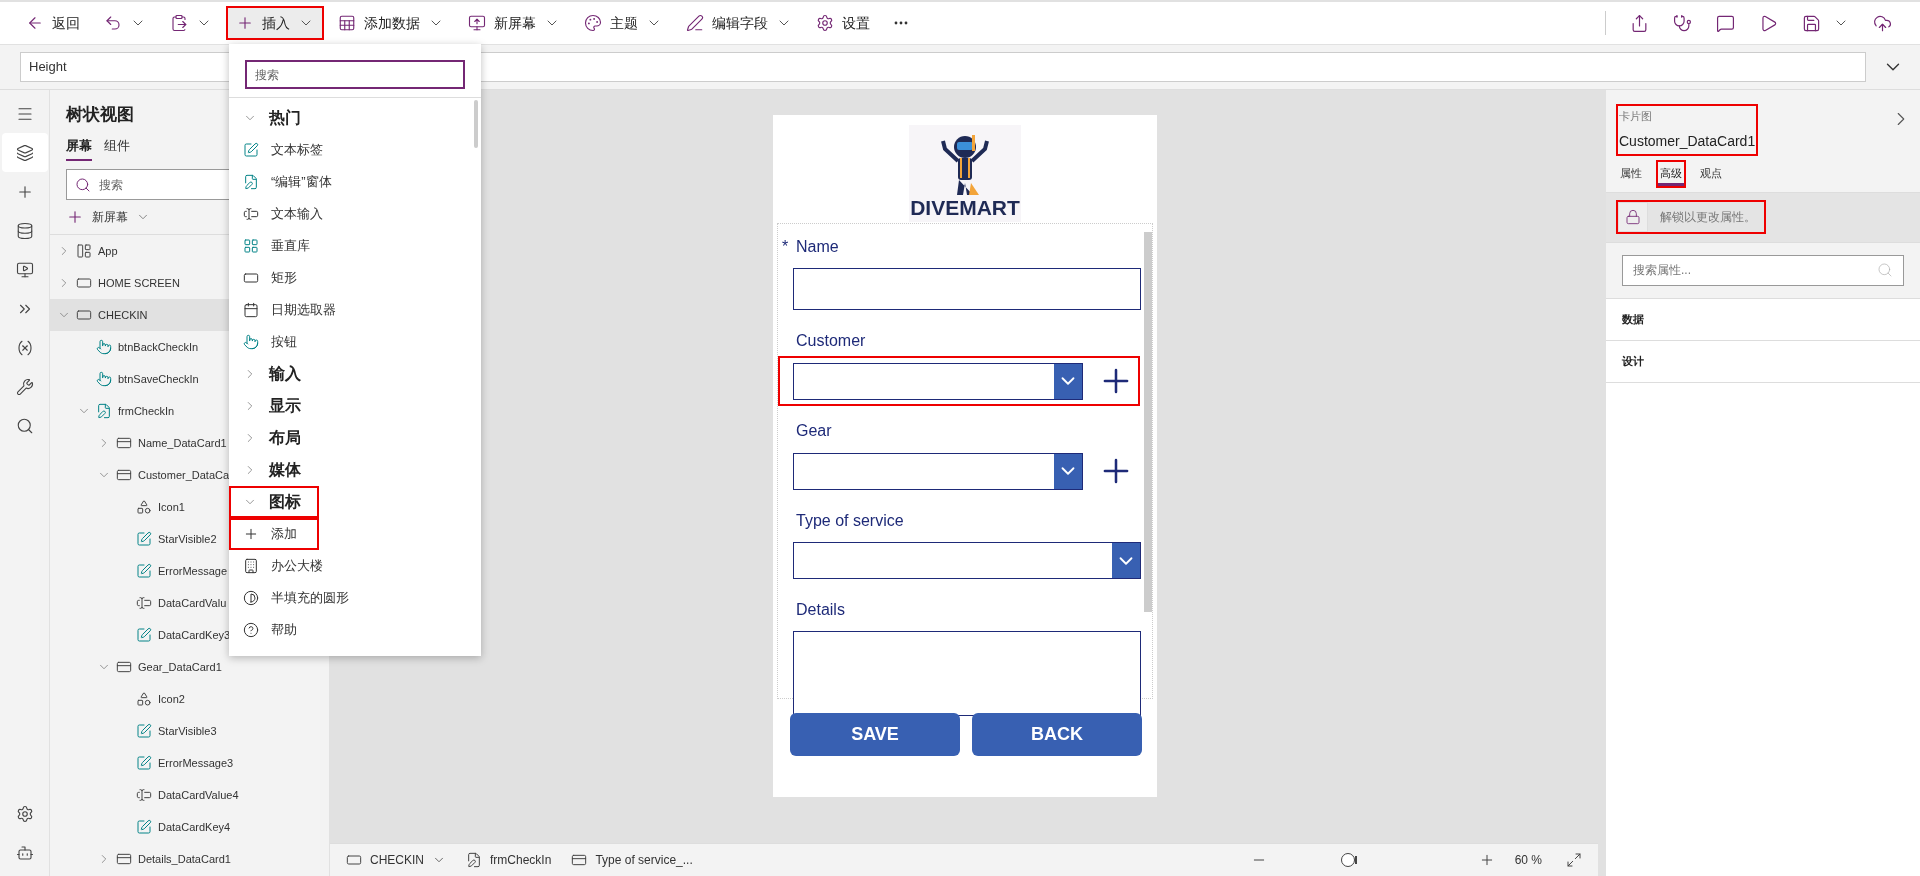 The height and width of the screenshot is (876, 1920). Describe the element at coordinates (1711, 173) in the screenshot. I see `tab: 观点` at that location.